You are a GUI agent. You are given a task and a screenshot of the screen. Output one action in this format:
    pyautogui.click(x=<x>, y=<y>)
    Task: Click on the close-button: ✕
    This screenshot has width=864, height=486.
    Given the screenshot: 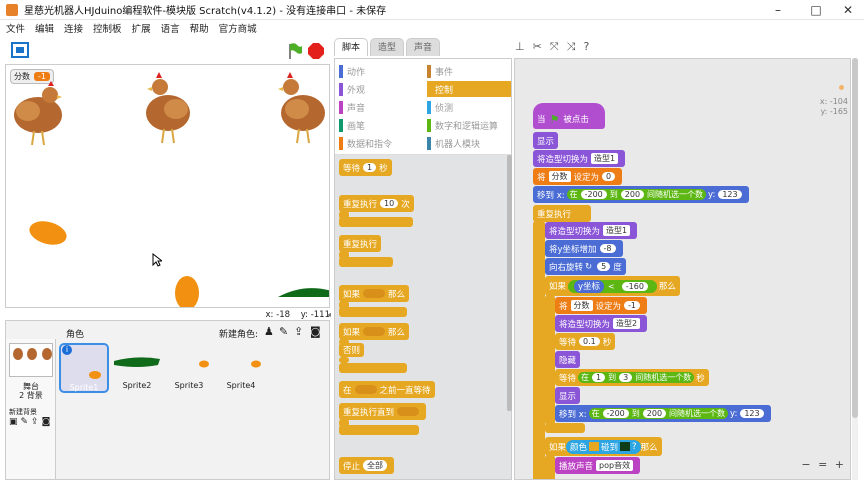 What is the action you would take?
    pyautogui.click(x=847, y=10)
    